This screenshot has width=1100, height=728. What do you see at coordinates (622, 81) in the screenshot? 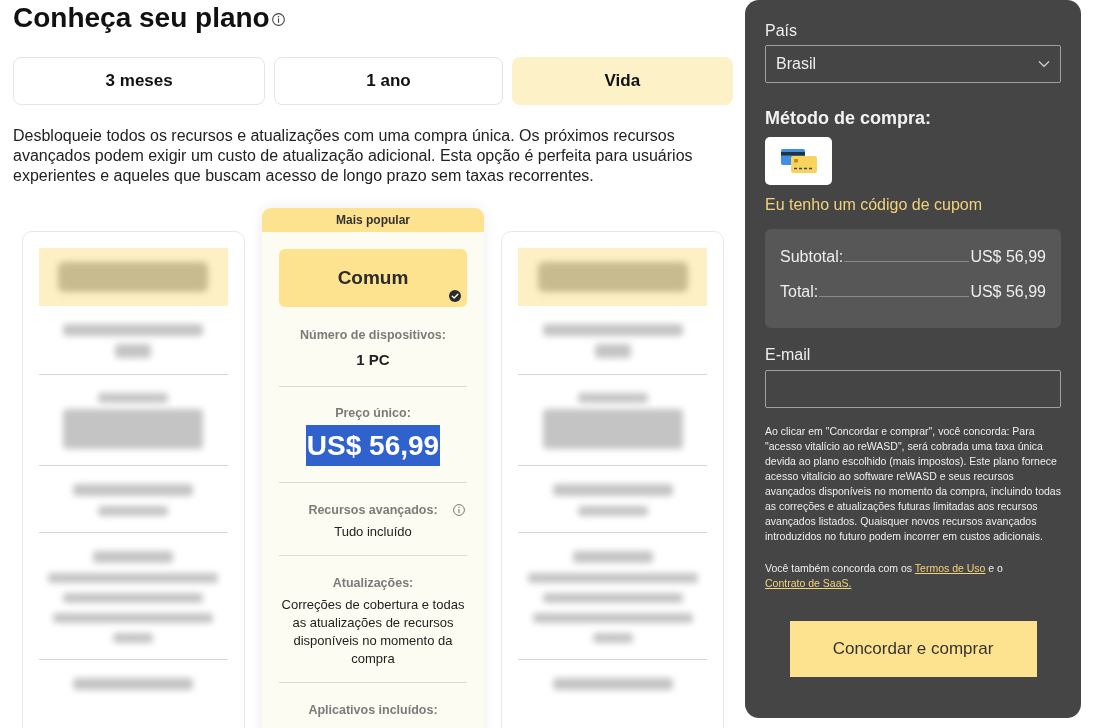
I see `billing-period-tab: Vida` at bounding box center [622, 81].